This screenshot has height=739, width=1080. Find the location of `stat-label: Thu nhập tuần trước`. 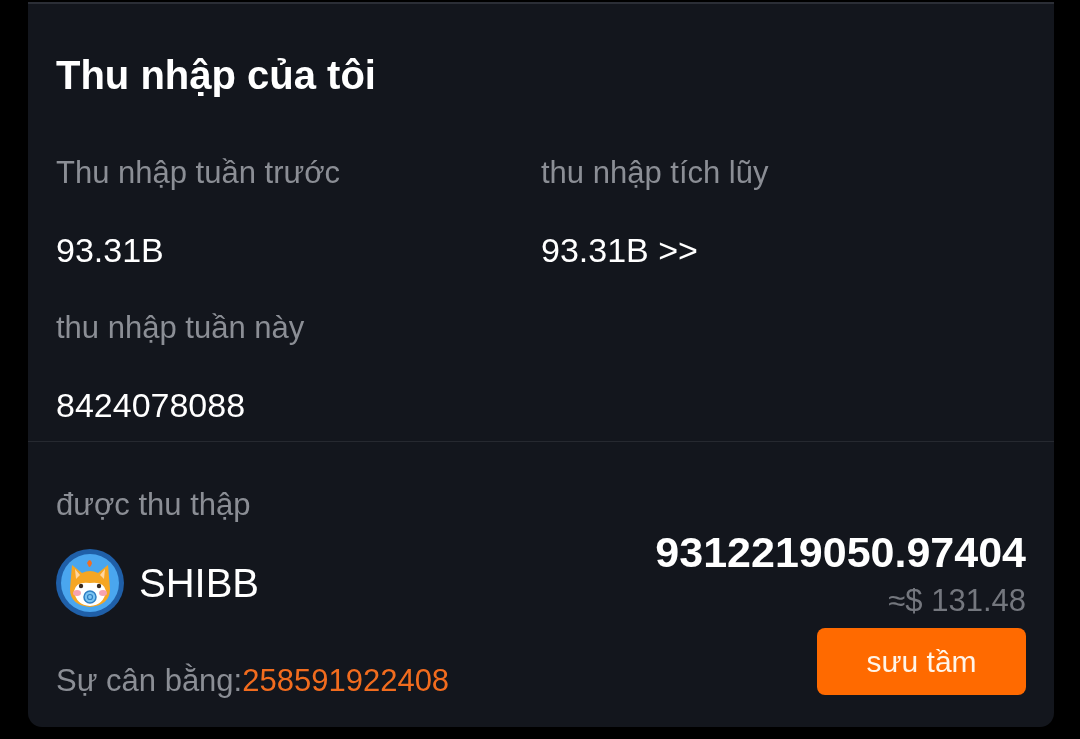

stat-label: Thu nhập tuần trước is located at coordinates (199, 173).